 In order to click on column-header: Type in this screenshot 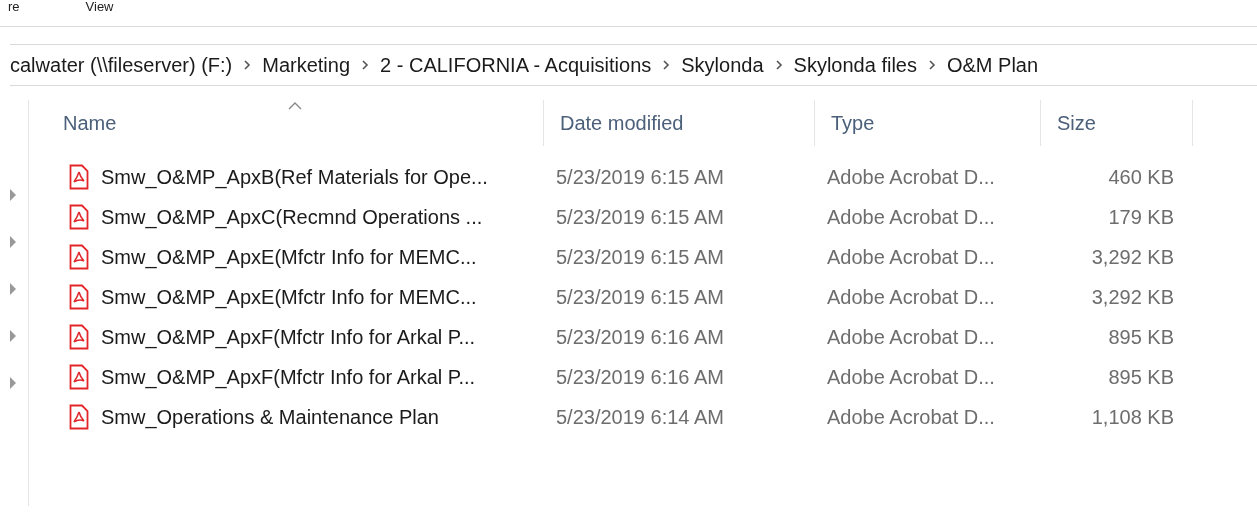, I will do `click(928, 123)`.